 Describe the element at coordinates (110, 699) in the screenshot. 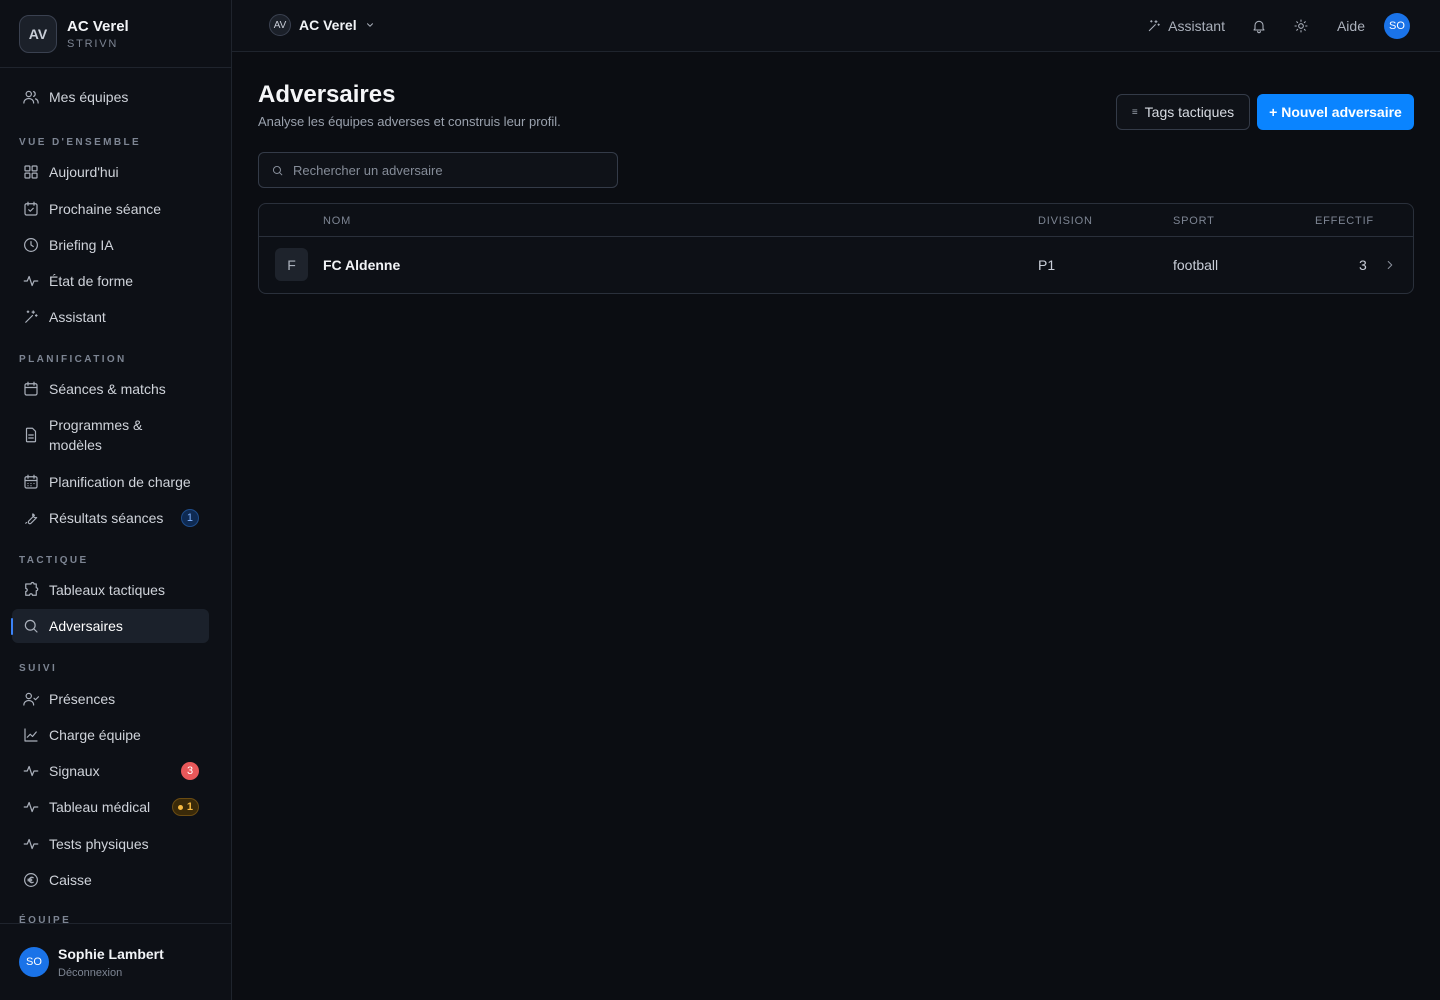

I see `sidebar-item-presences: Présences` at that location.